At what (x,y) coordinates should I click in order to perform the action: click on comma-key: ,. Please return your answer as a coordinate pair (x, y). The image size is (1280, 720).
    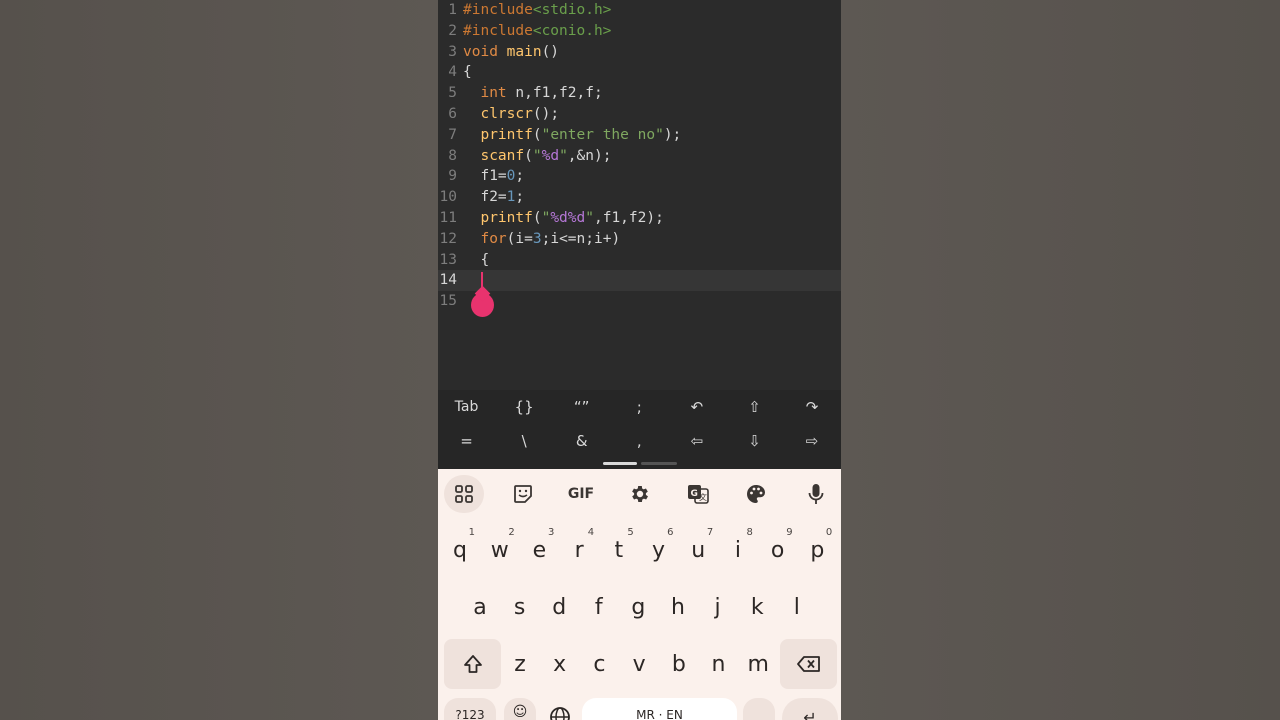
    Looking at the image, I should click on (639, 441).